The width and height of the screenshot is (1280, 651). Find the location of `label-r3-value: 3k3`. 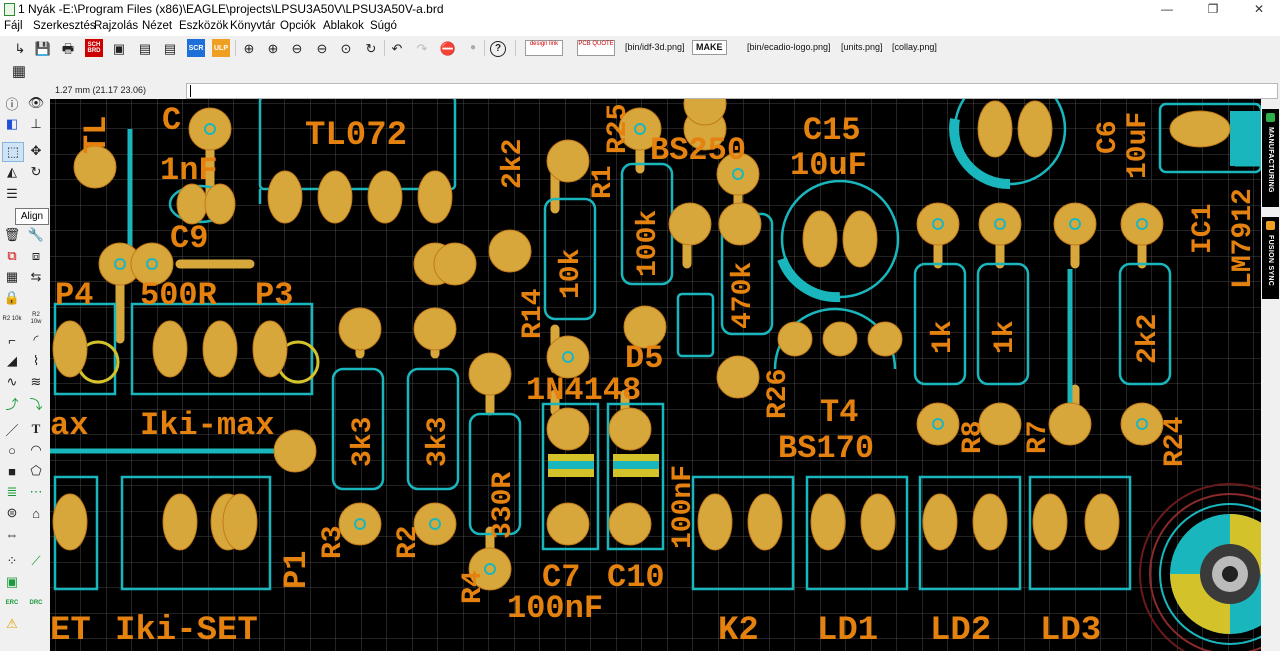

label-r3-value: 3k3 is located at coordinates (363, 442).